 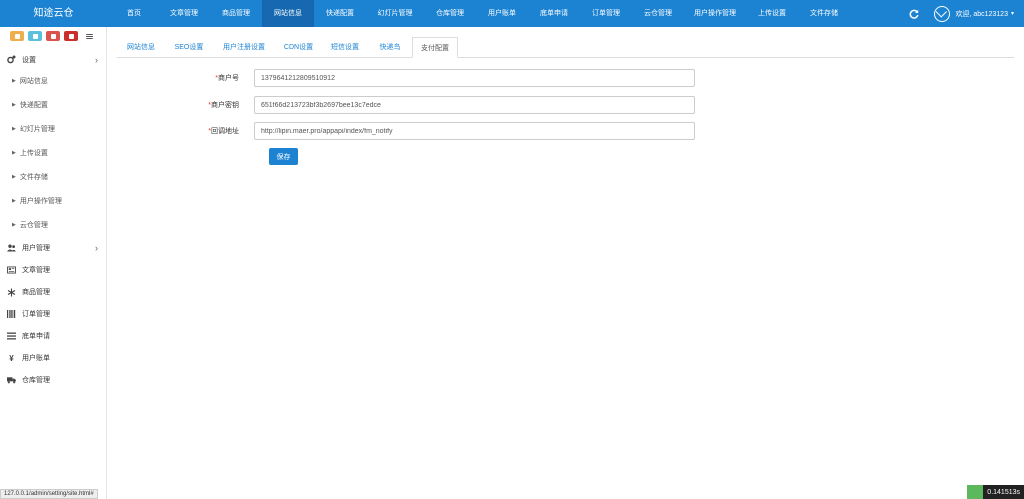 I want to click on sidebar-item-label: 用户操作管理, so click(x=40, y=201).